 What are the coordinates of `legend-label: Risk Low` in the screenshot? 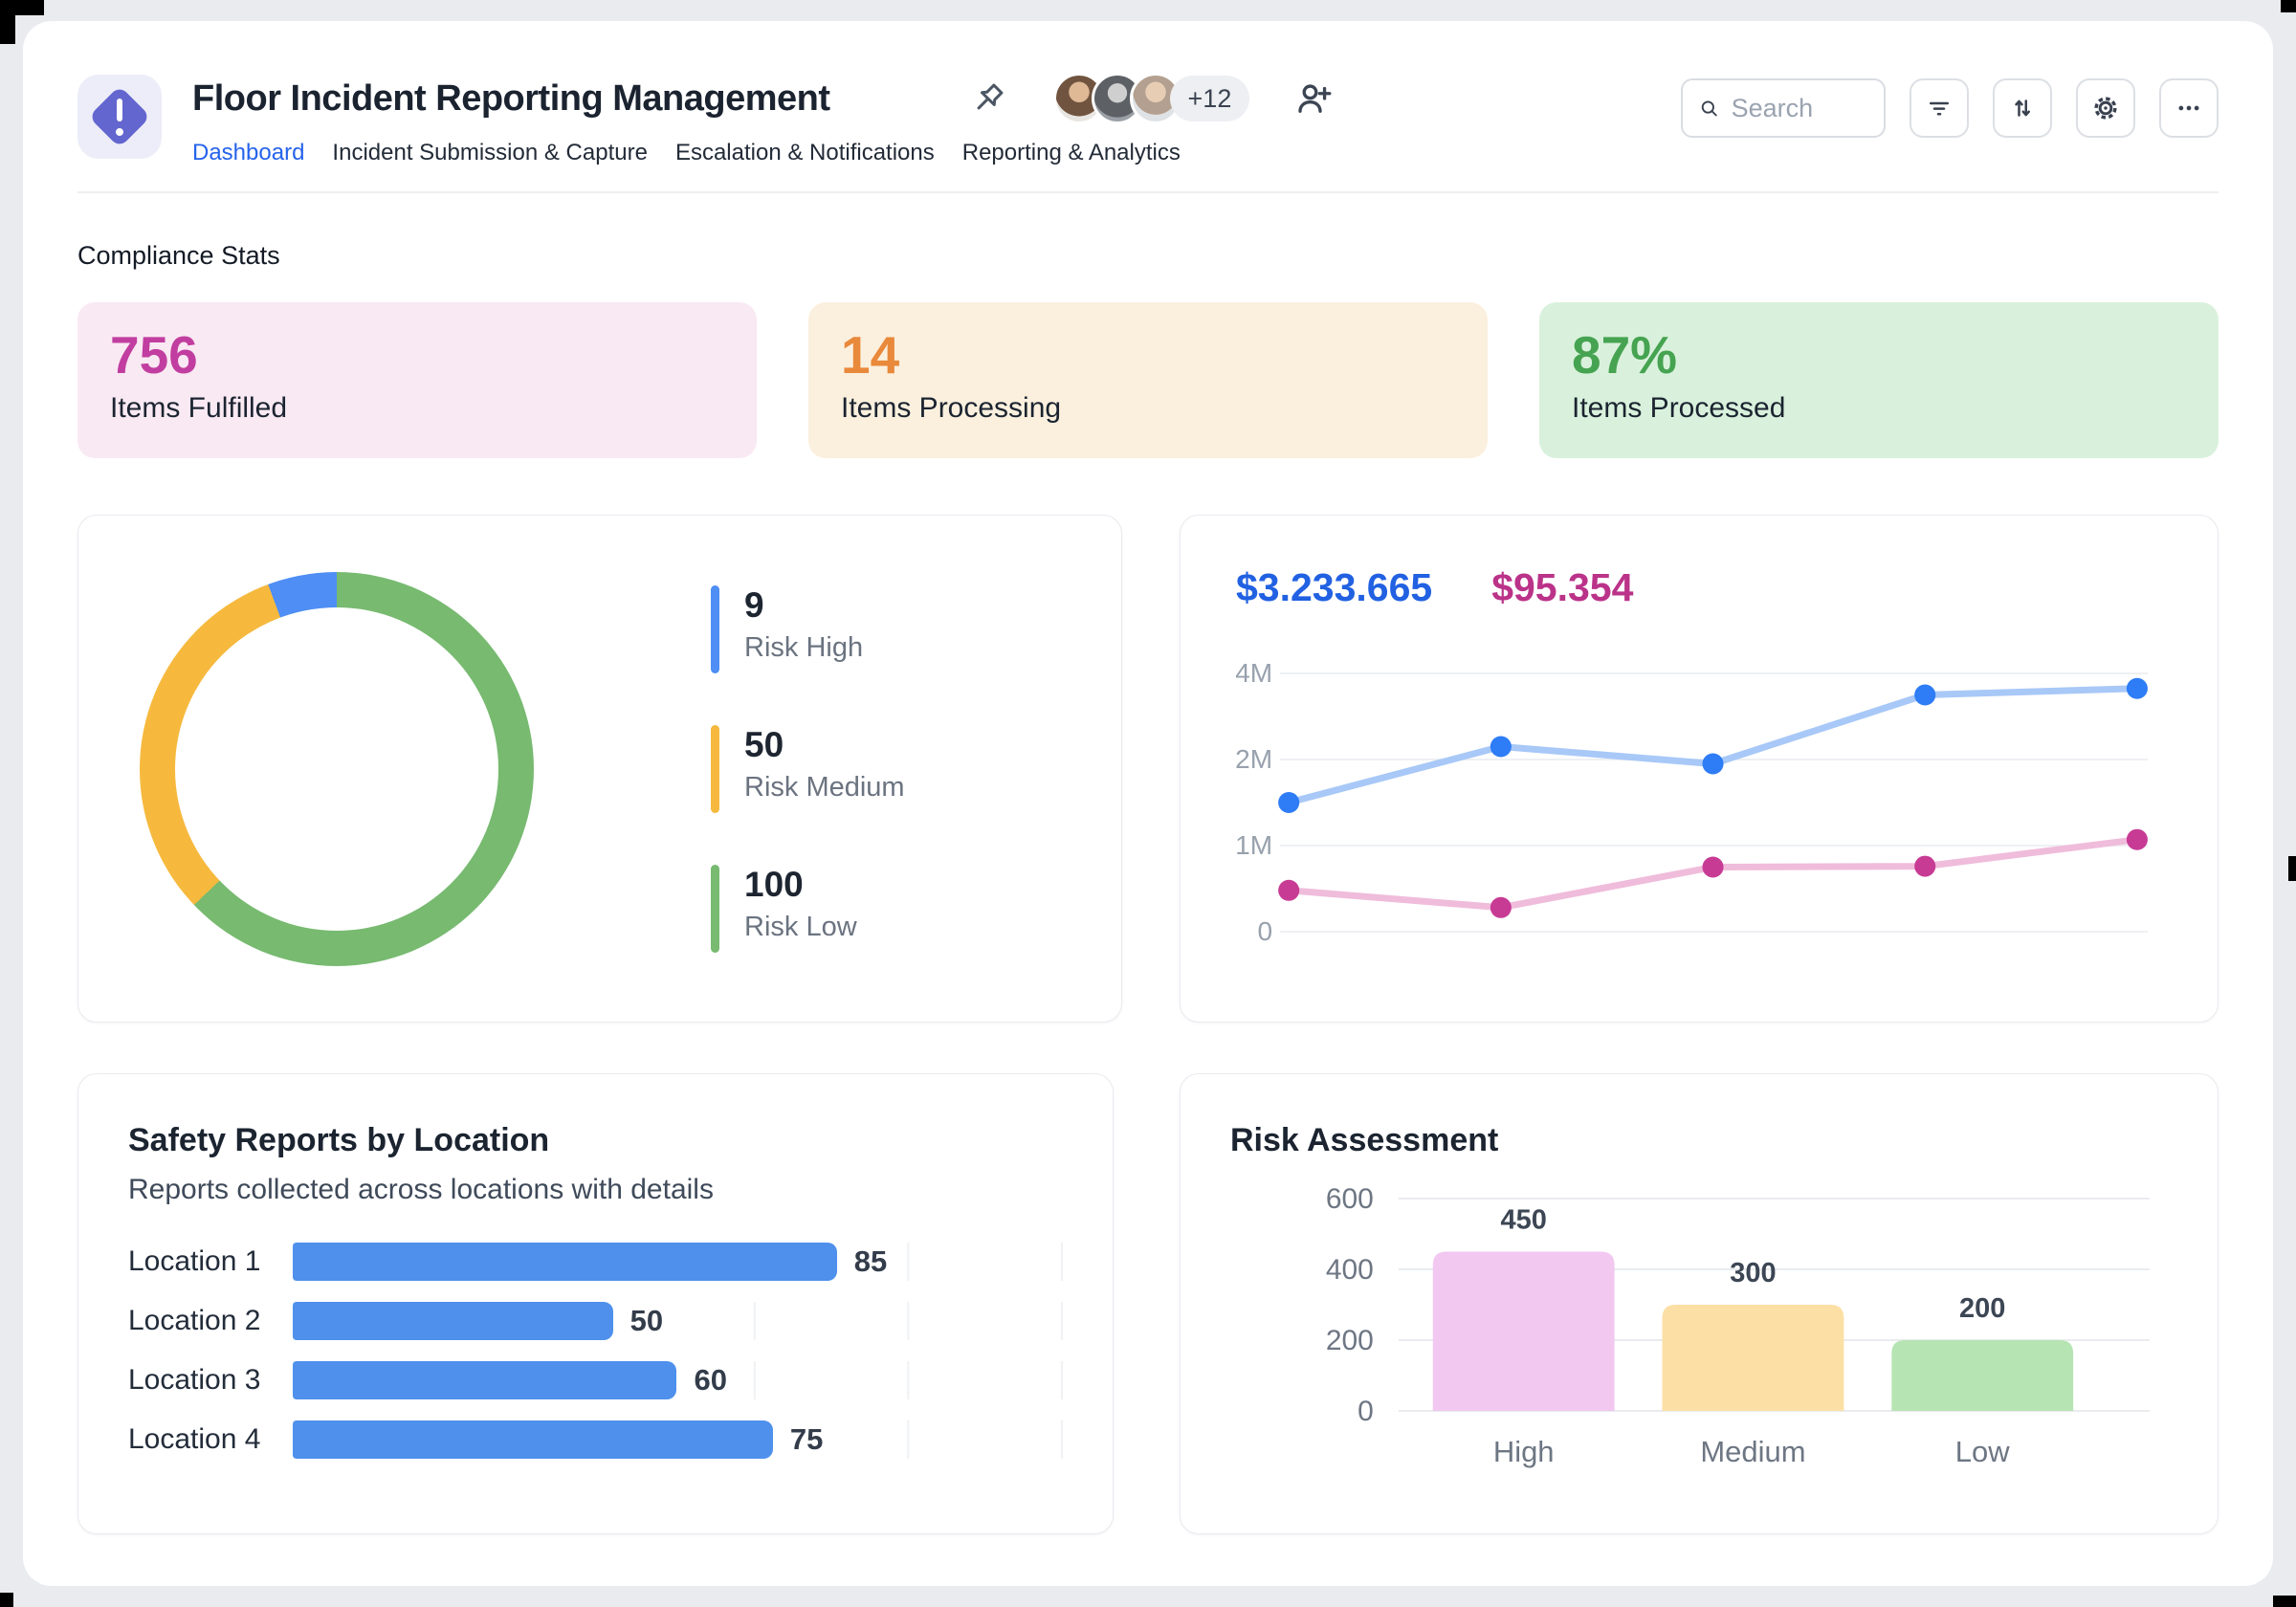 It's located at (800, 926).